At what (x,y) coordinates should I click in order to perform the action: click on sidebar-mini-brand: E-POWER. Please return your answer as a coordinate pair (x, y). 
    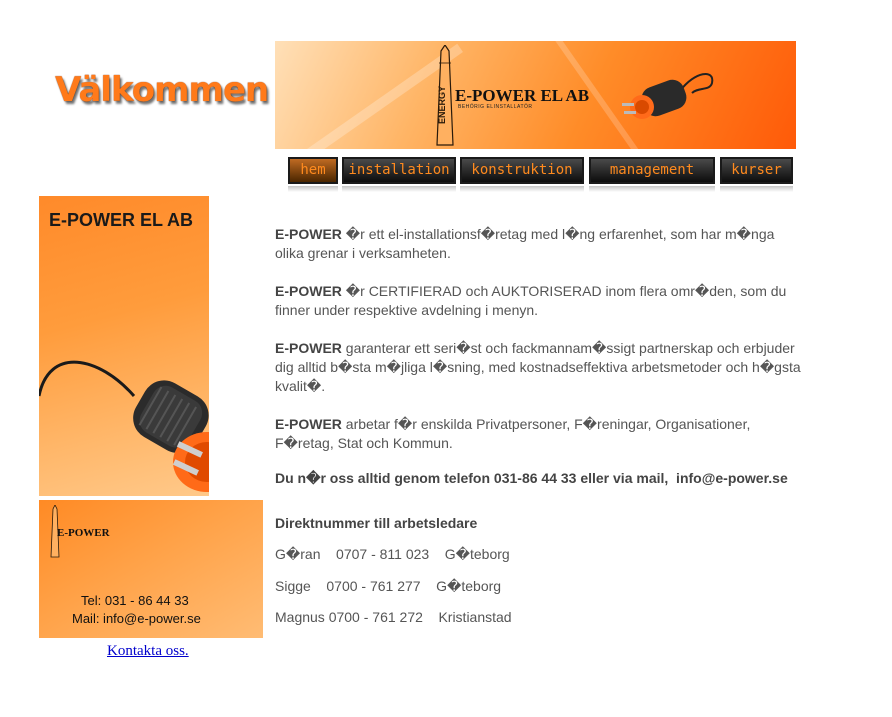
    Looking at the image, I should click on (83, 533).